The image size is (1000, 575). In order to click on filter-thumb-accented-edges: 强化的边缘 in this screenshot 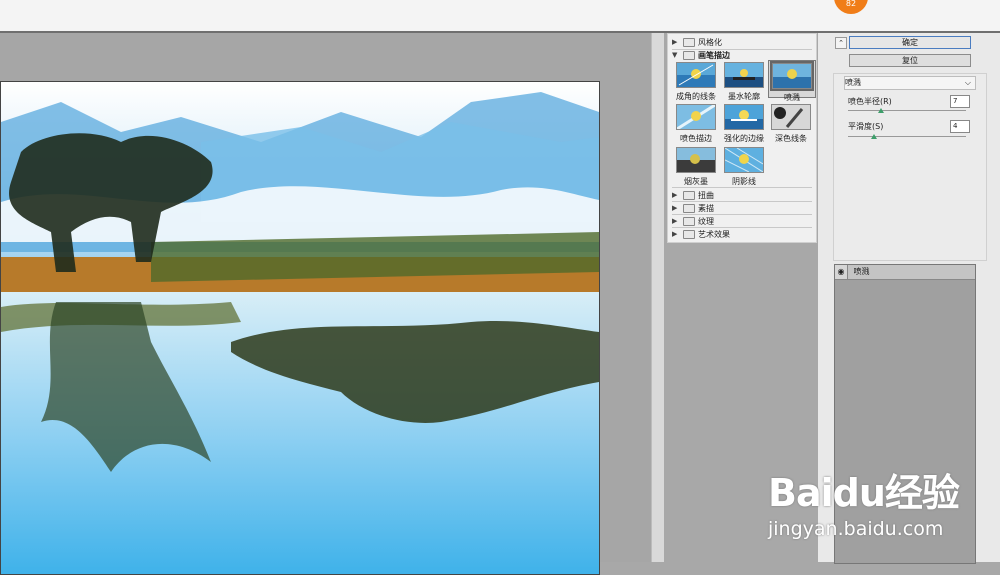, I will do `click(744, 124)`.